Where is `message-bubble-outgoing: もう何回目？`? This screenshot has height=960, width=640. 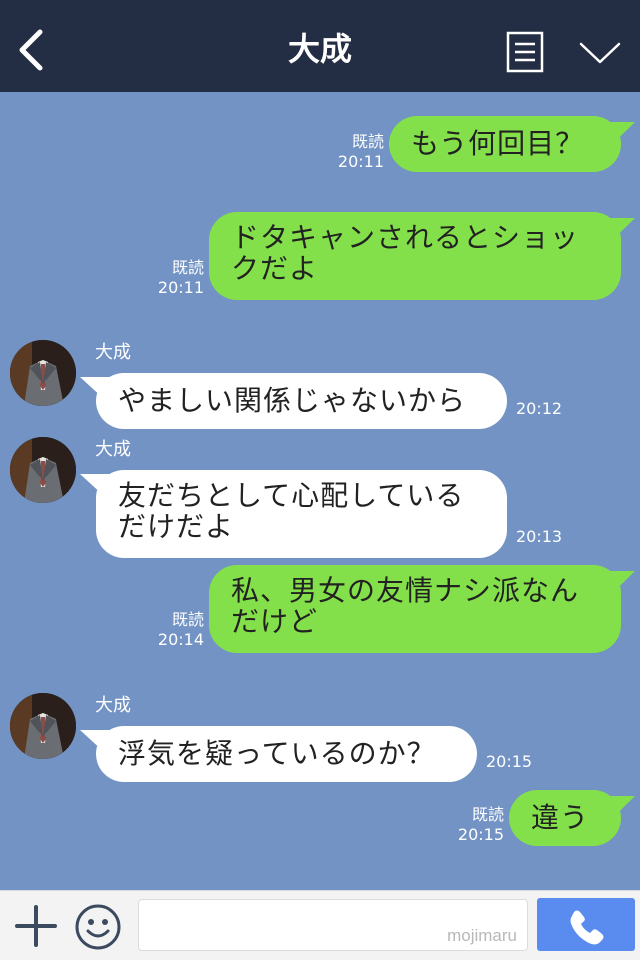
message-bubble-outgoing: もう何回目？ is located at coordinates (505, 144).